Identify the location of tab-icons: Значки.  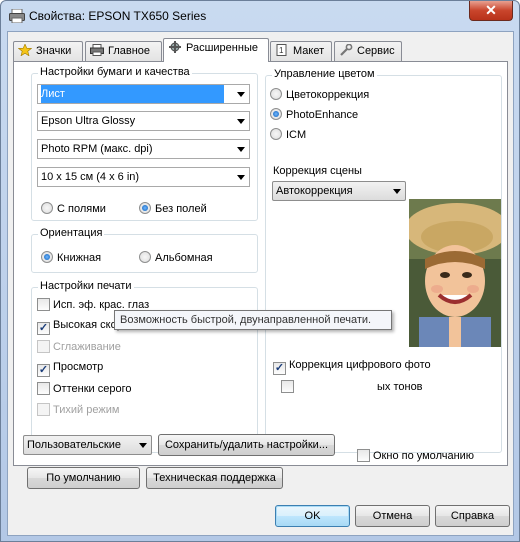
(48, 51).